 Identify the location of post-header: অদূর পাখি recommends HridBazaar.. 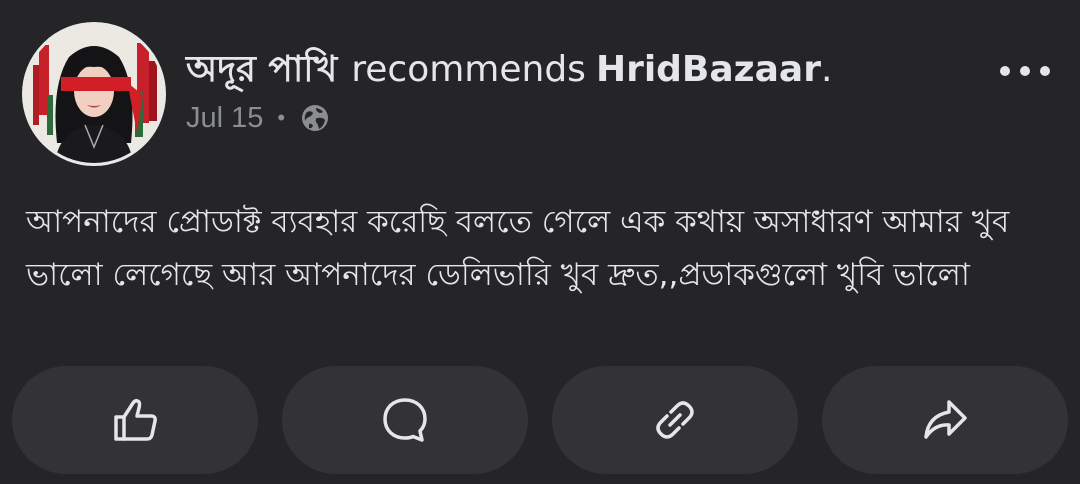
(509, 70).